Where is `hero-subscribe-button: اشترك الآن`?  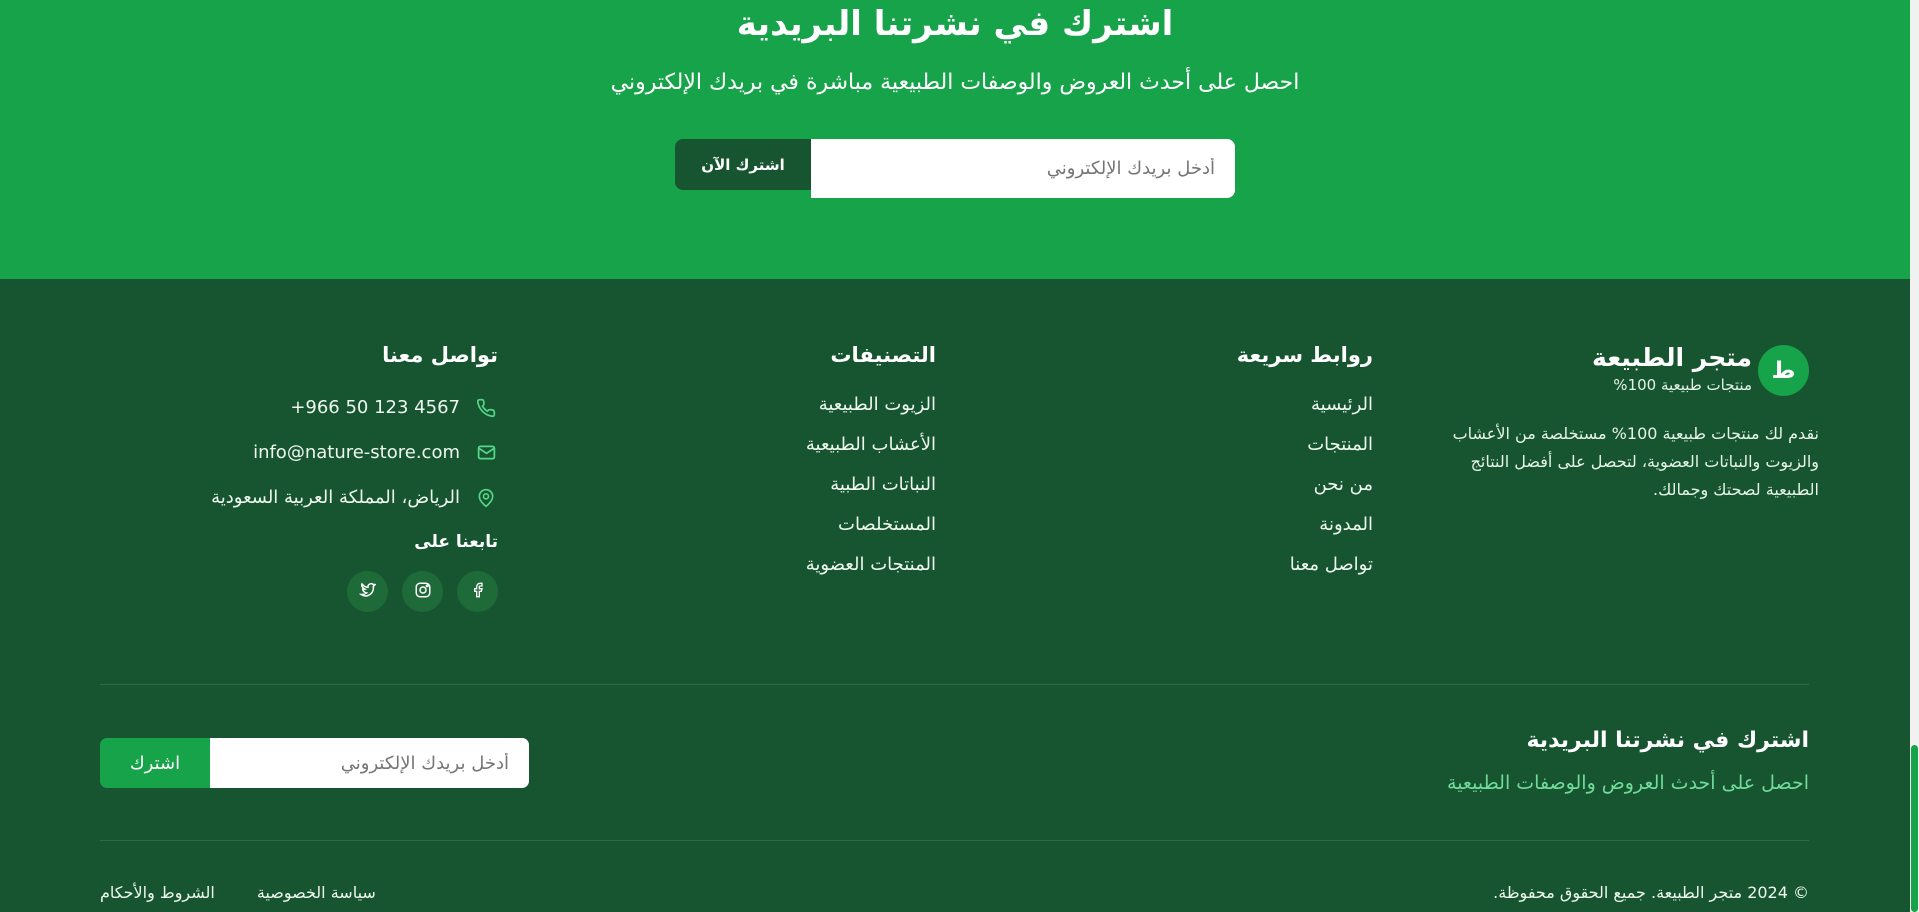
hero-subscribe-button: اشترك الآن is located at coordinates (743, 164).